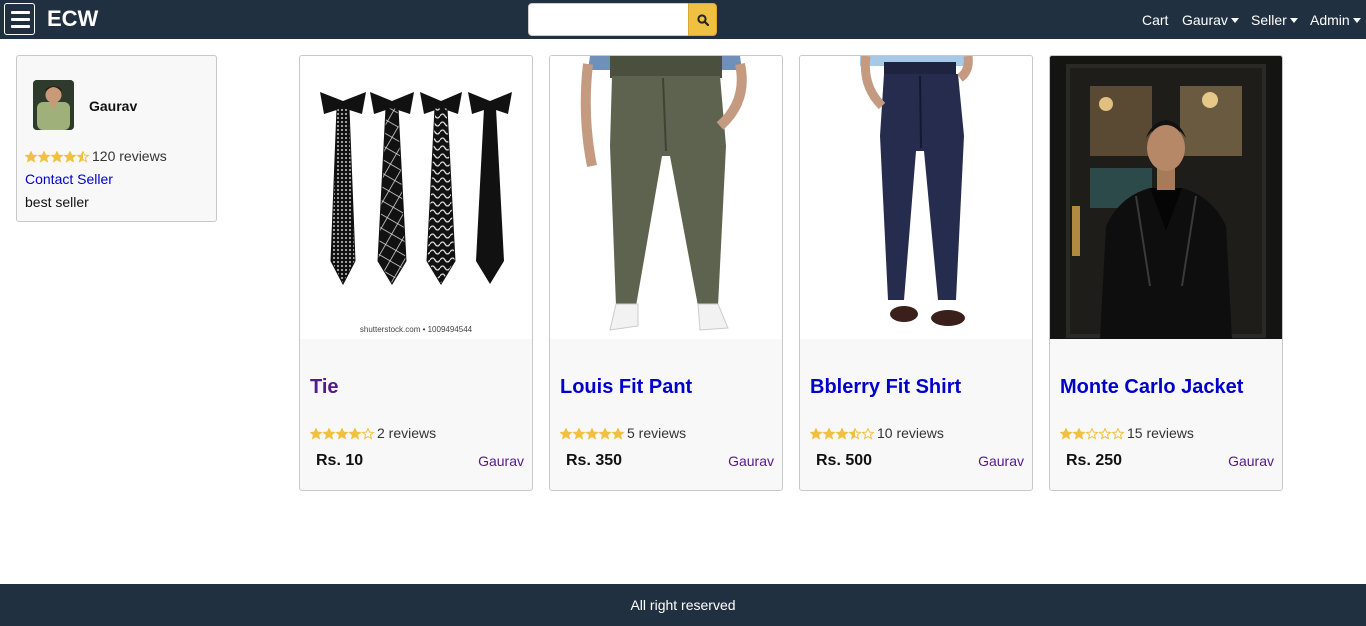 The width and height of the screenshot is (1366, 626). I want to click on admin-menu: Admin, so click(1335, 20).